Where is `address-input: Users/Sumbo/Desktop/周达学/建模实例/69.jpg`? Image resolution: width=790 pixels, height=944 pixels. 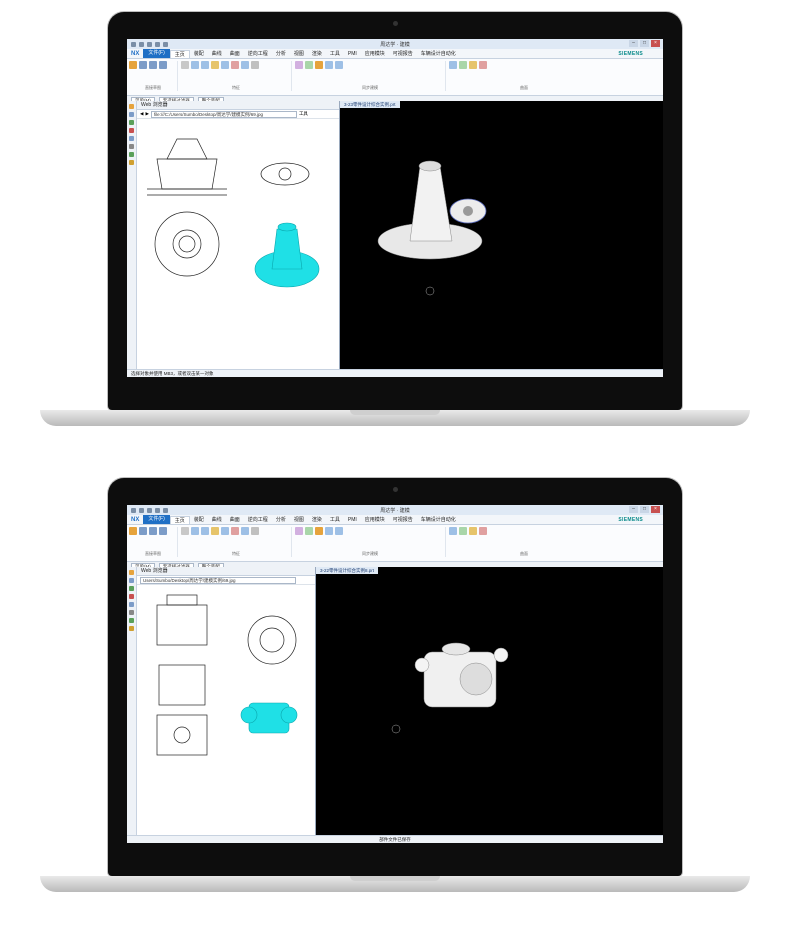
address-input: Users/Sumbo/Desktop/周达学/建模实例/69.jpg is located at coordinates (218, 580).